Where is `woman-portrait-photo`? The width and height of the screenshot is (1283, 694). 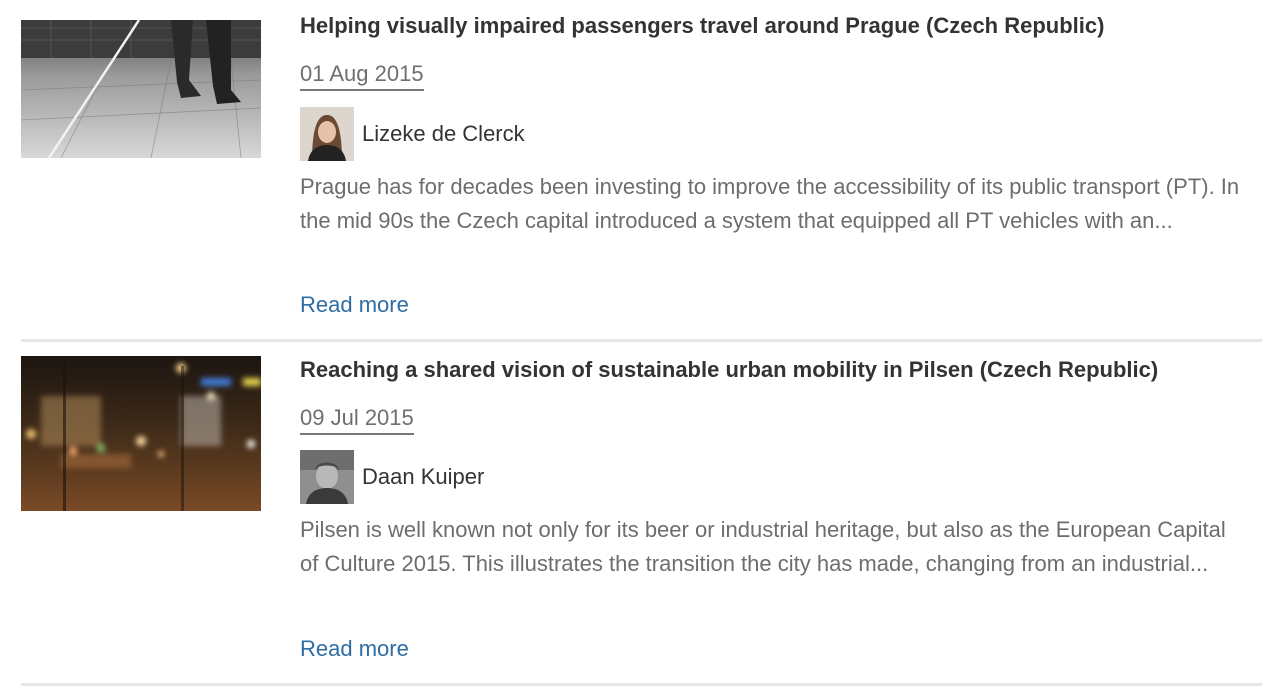 woman-portrait-photo is located at coordinates (327, 134).